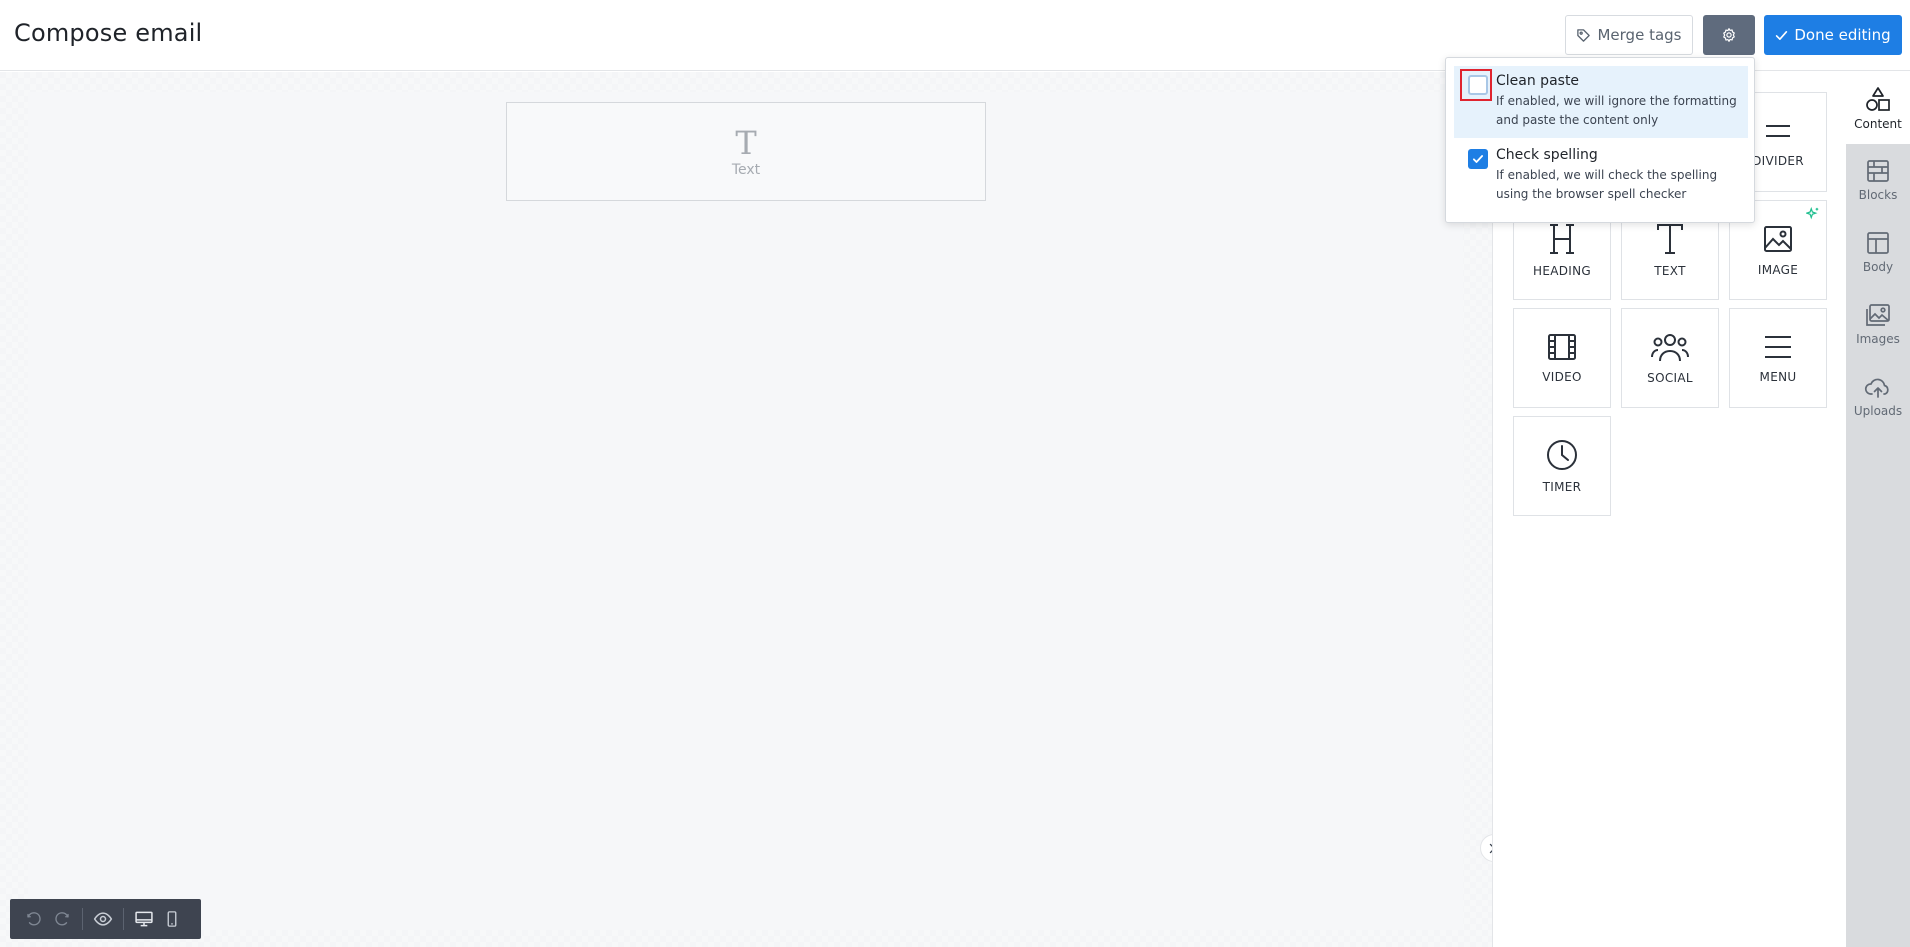 This screenshot has width=1910, height=947. Describe the element at coordinates (1478, 85) in the screenshot. I see `clean-paste-checkbox` at that location.